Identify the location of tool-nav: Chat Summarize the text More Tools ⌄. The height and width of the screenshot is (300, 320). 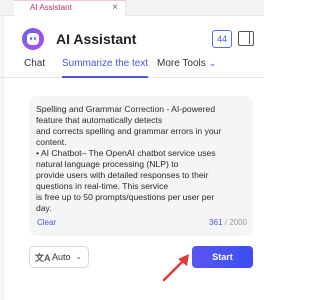
(132, 67).